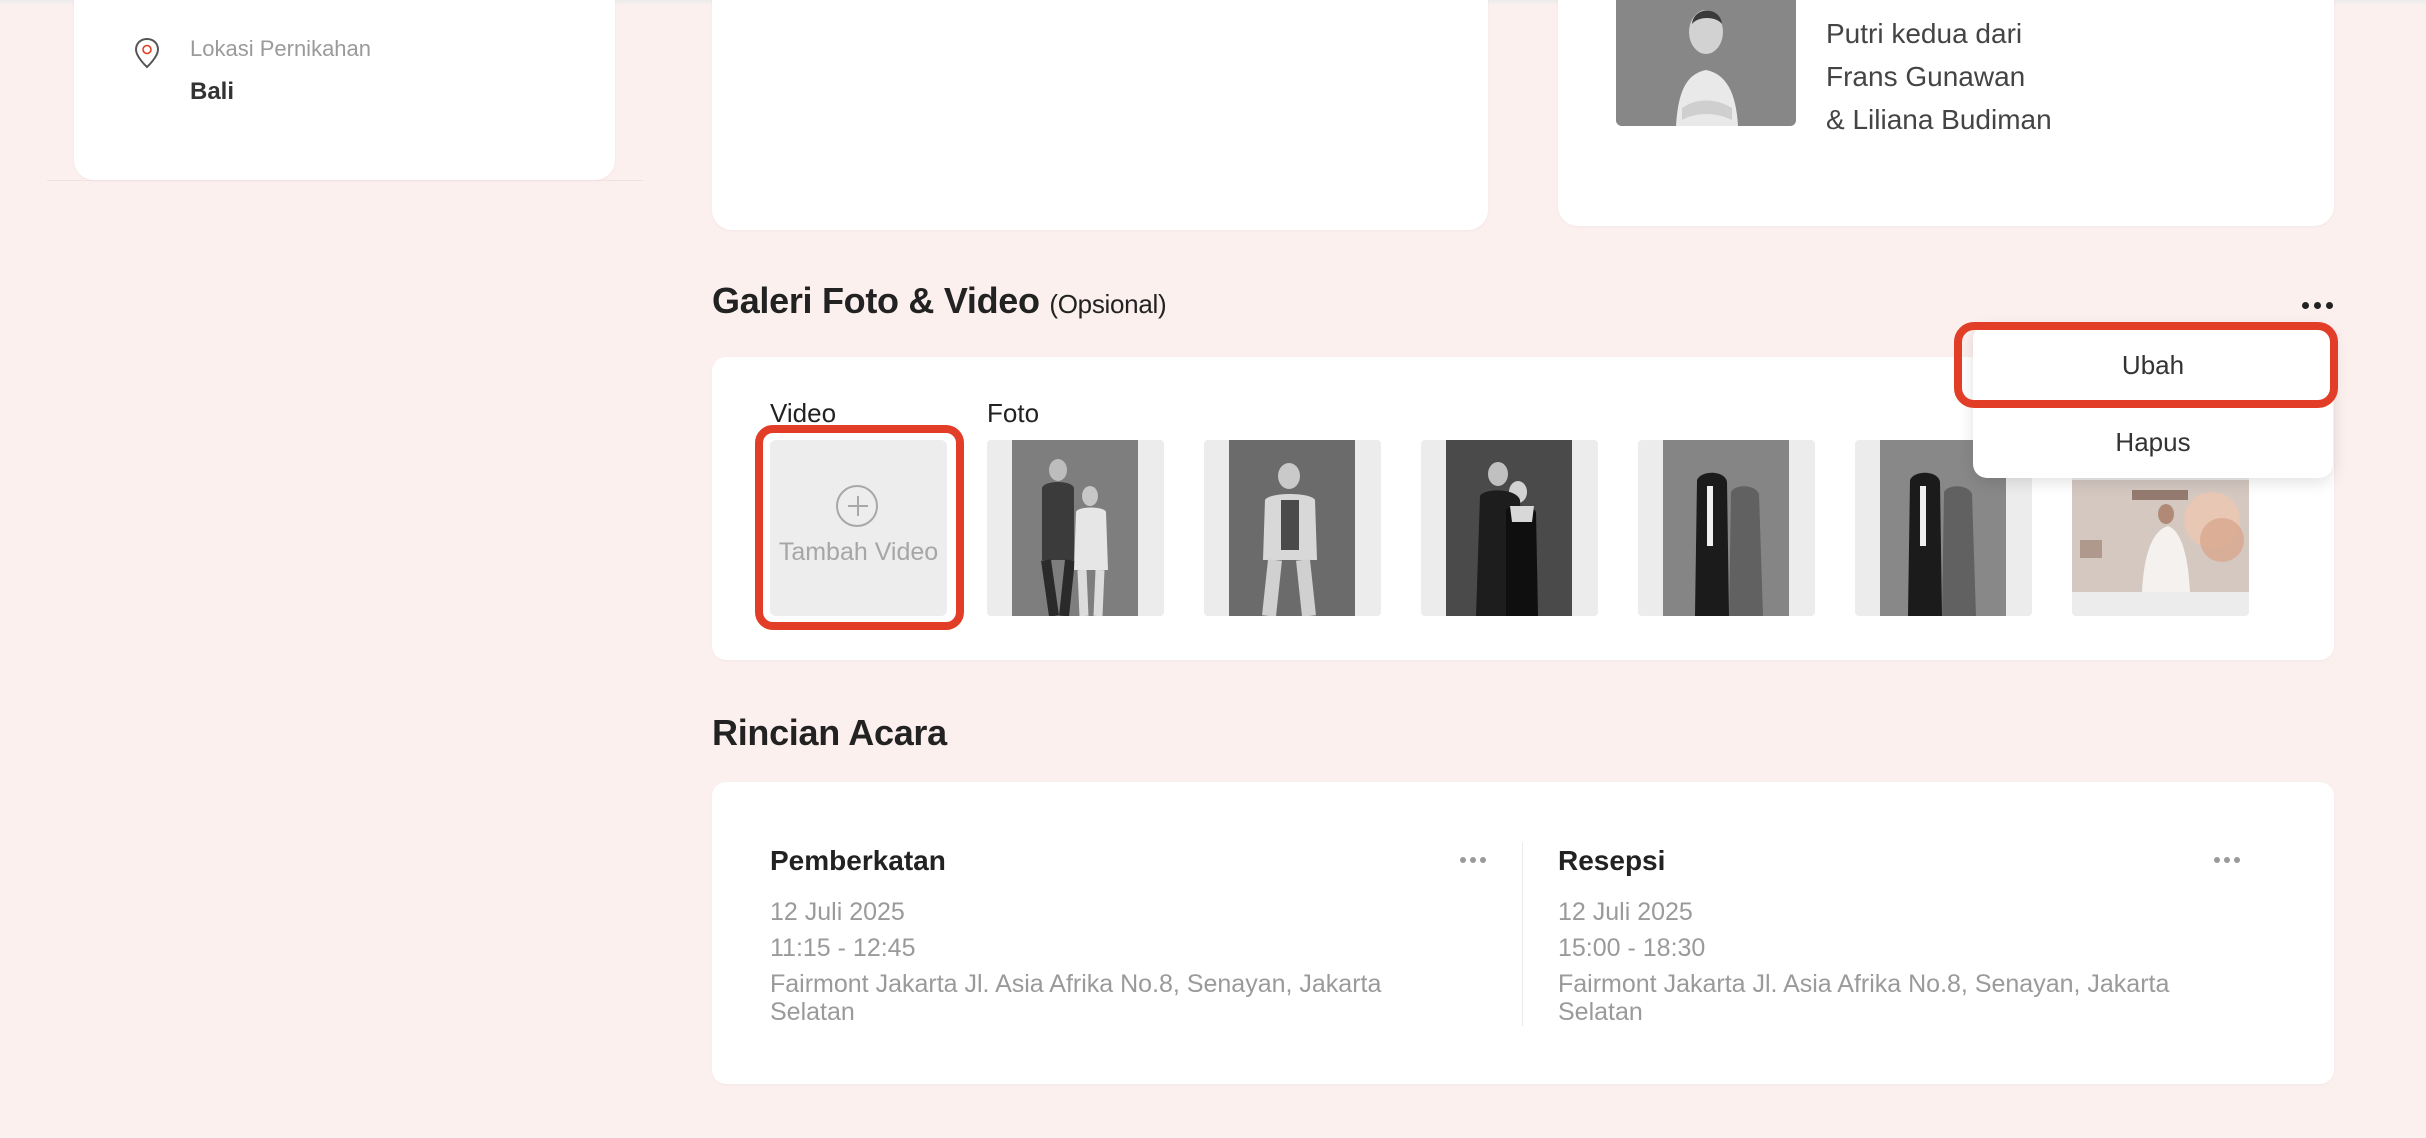  What do you see at coordinates (1926, 76) in the screenshot?
I see `parents-line: Frans Gunawan` at bounding box center [1926, 76].